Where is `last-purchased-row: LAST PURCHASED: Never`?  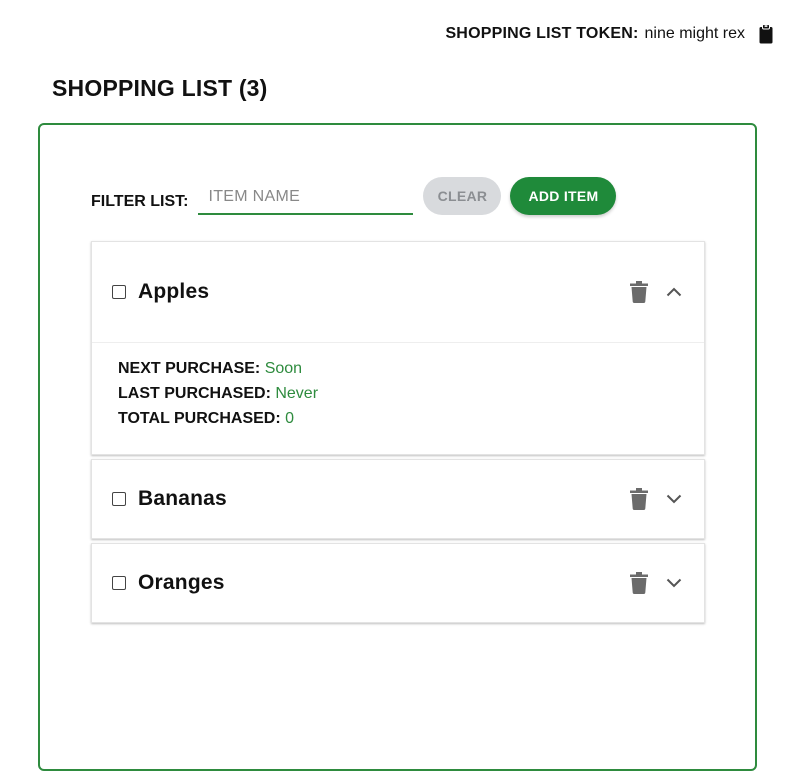 last-purchased-row: LAST PURCHASED: Never is located at coordinates (398, 393).